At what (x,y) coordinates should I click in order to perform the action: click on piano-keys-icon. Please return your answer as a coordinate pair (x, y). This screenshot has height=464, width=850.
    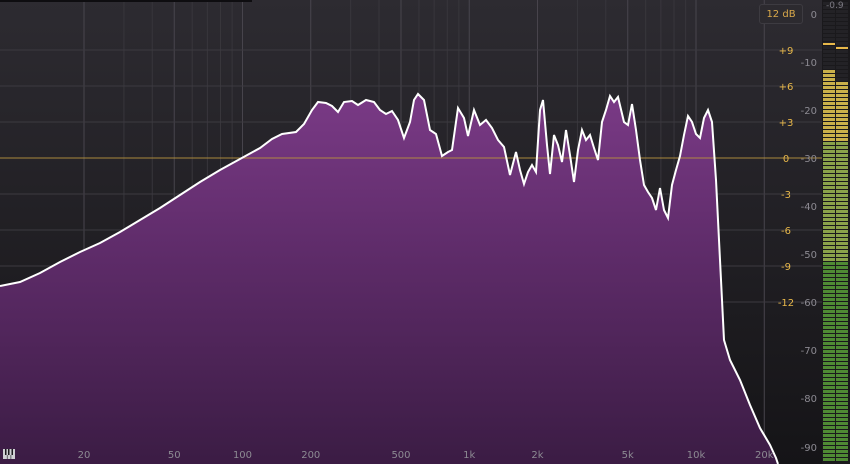
    Looking at the image, I should click on (9, 454).